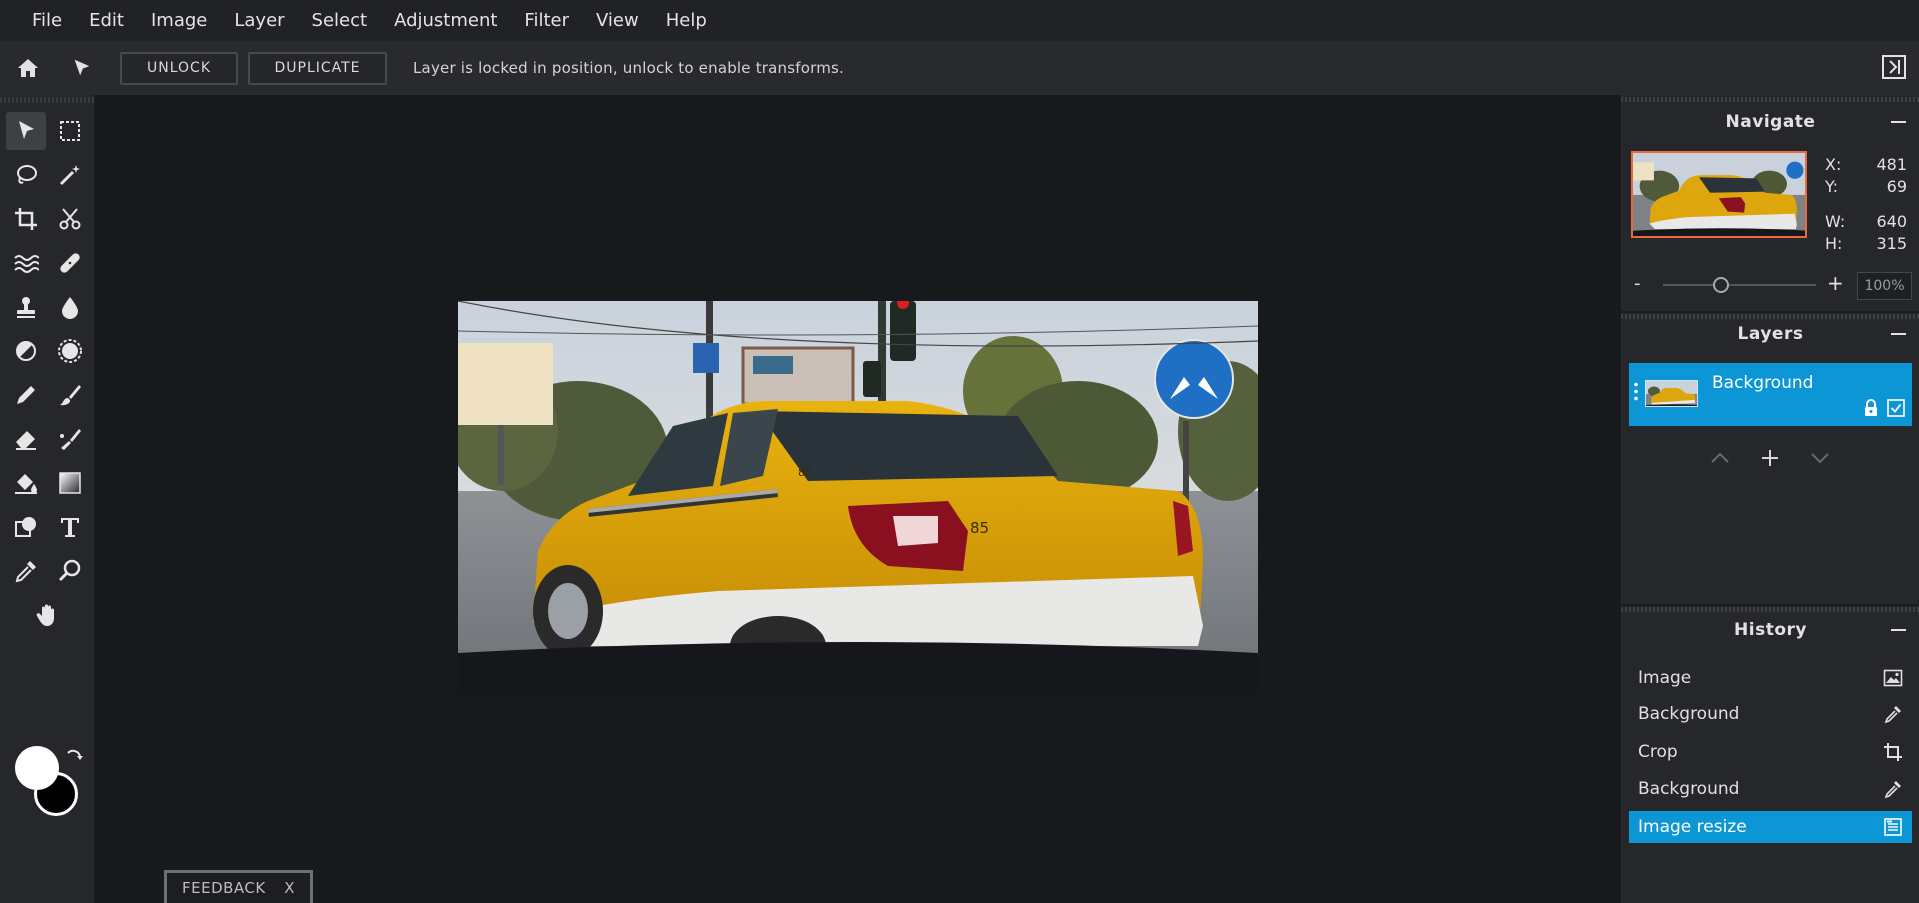  Describe the element at coordinates (1893, 827) in the screenshot. I see `document-icon` at that location.